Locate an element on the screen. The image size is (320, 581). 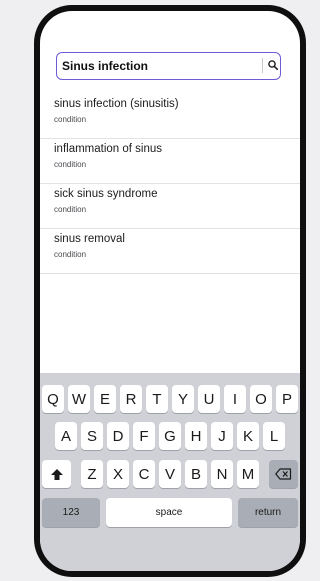
key-e: E is located at coordinates (105, 399).